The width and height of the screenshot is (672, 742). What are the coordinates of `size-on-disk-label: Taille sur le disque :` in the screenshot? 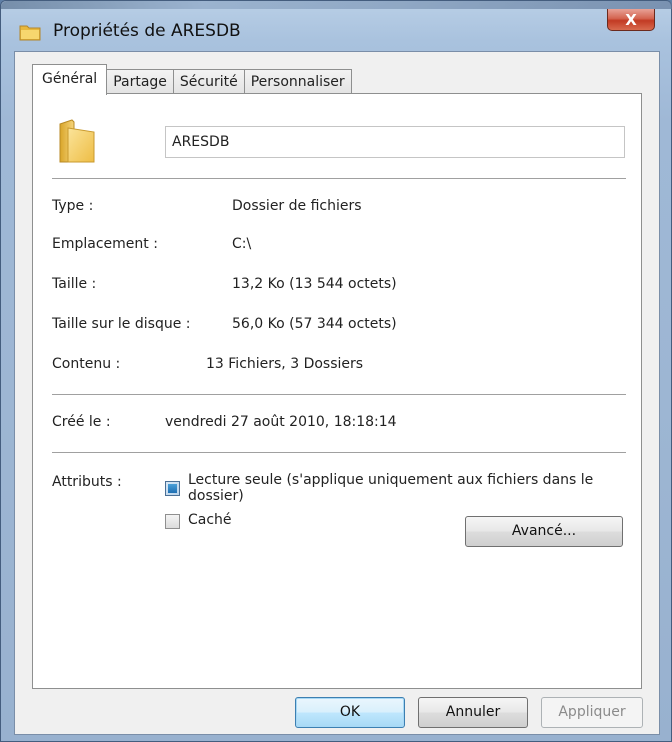 It's located at (121, 324).